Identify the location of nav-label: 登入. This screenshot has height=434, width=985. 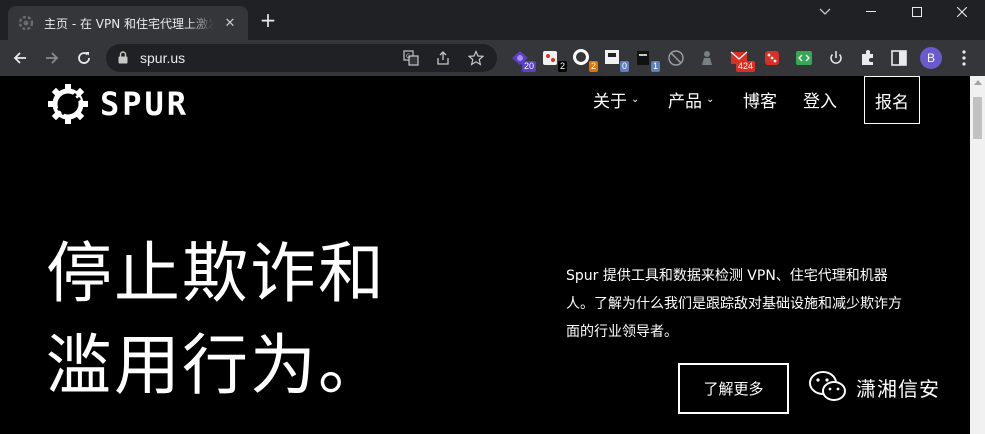
(820, 102).